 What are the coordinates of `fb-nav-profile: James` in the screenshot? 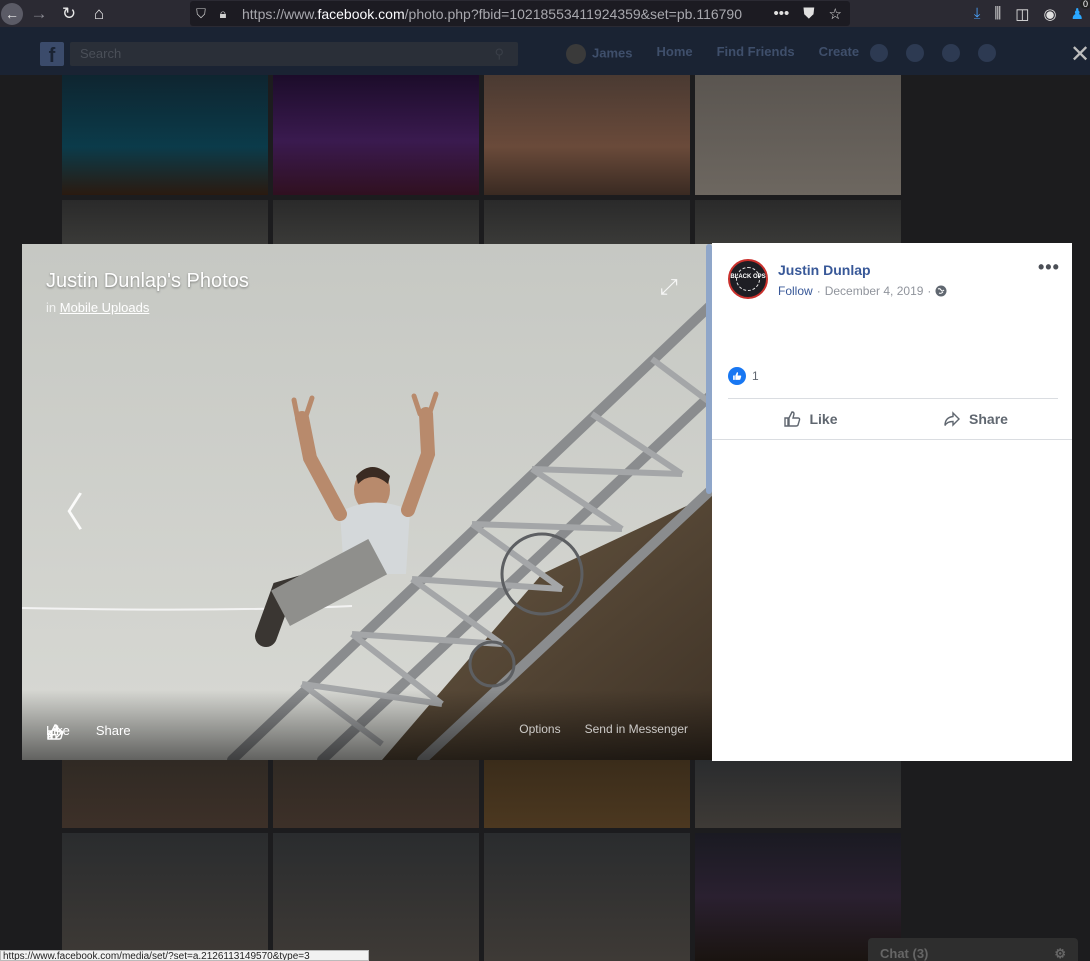 It's located at (599, 54).